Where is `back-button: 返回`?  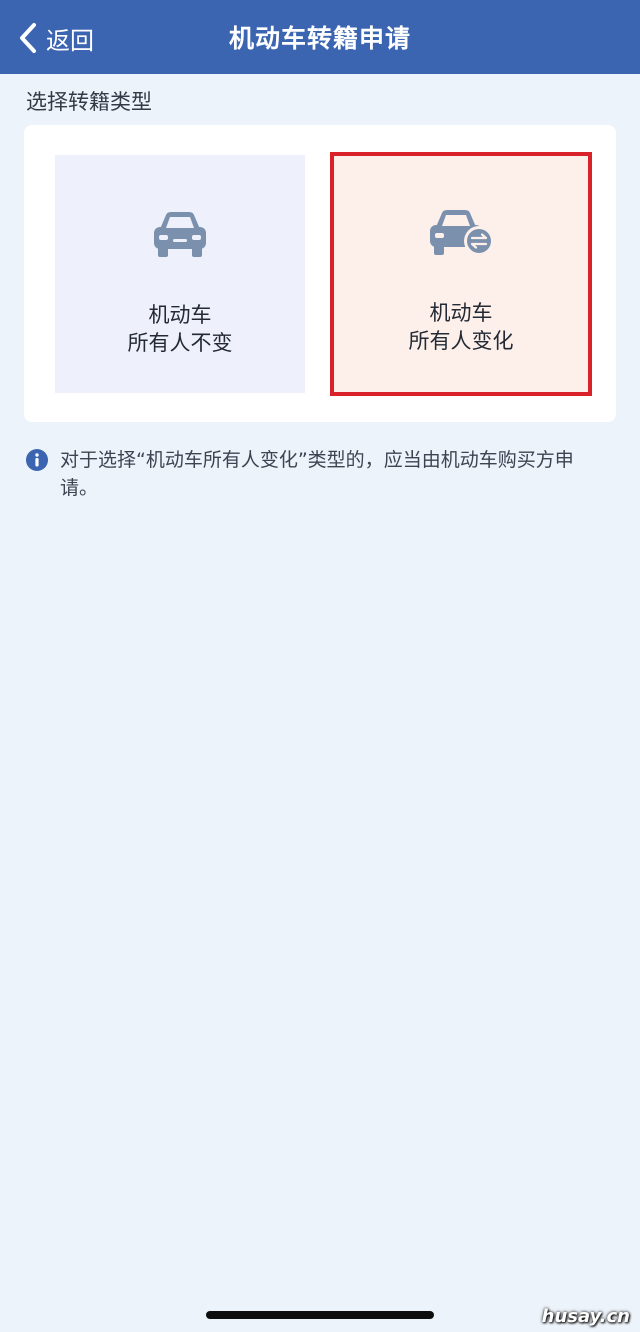 back-button: 返回 is located at coordinates (56, 38).